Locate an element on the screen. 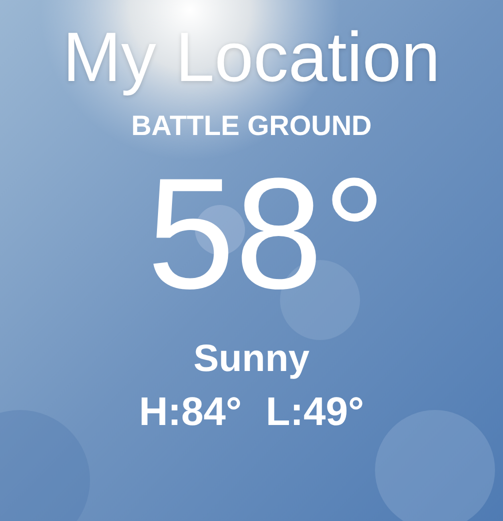 This screenshot has width=503, height=521. city-name: BATTLE GROUND is located at coordinates (251, 126).